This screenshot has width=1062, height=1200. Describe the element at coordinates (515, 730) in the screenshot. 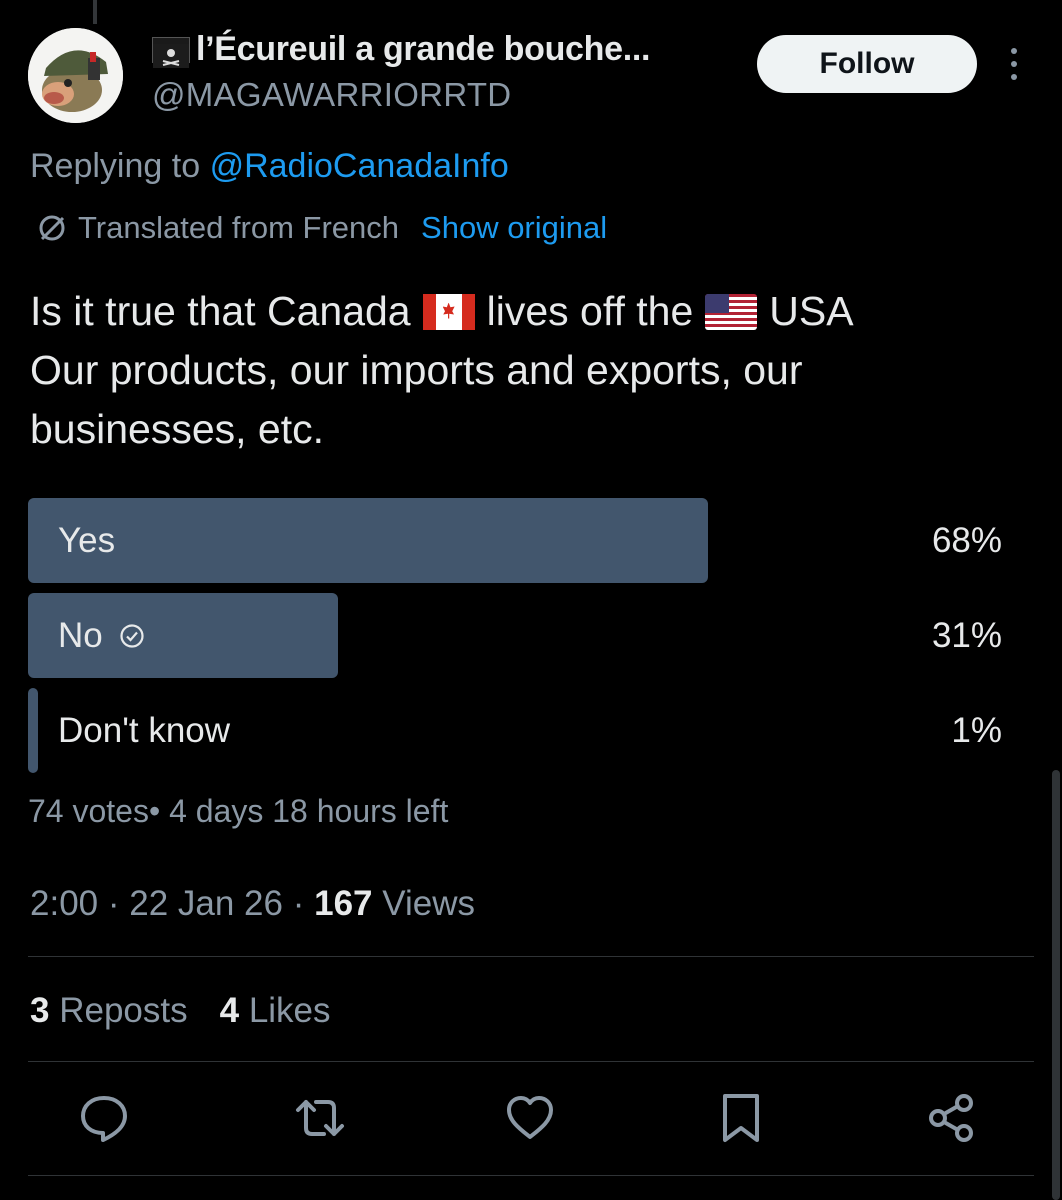

I see `poll-option-dont-know: Don't know 1%` at that location.